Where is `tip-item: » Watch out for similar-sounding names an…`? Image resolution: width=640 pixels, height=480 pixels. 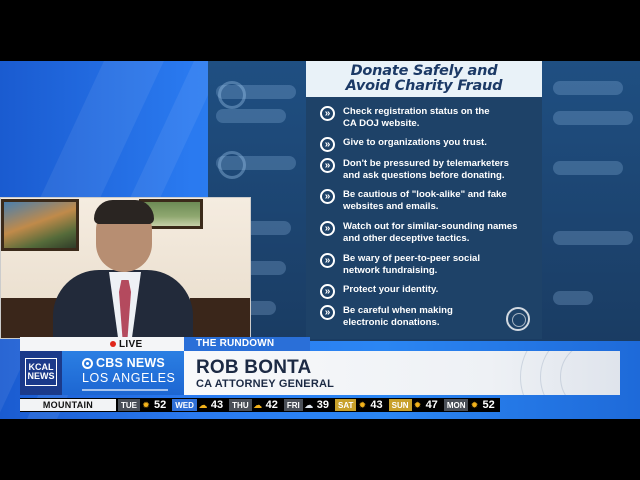
tip-item: » Watch out for similar-sounding names an… is located at coordinates (427, 232).